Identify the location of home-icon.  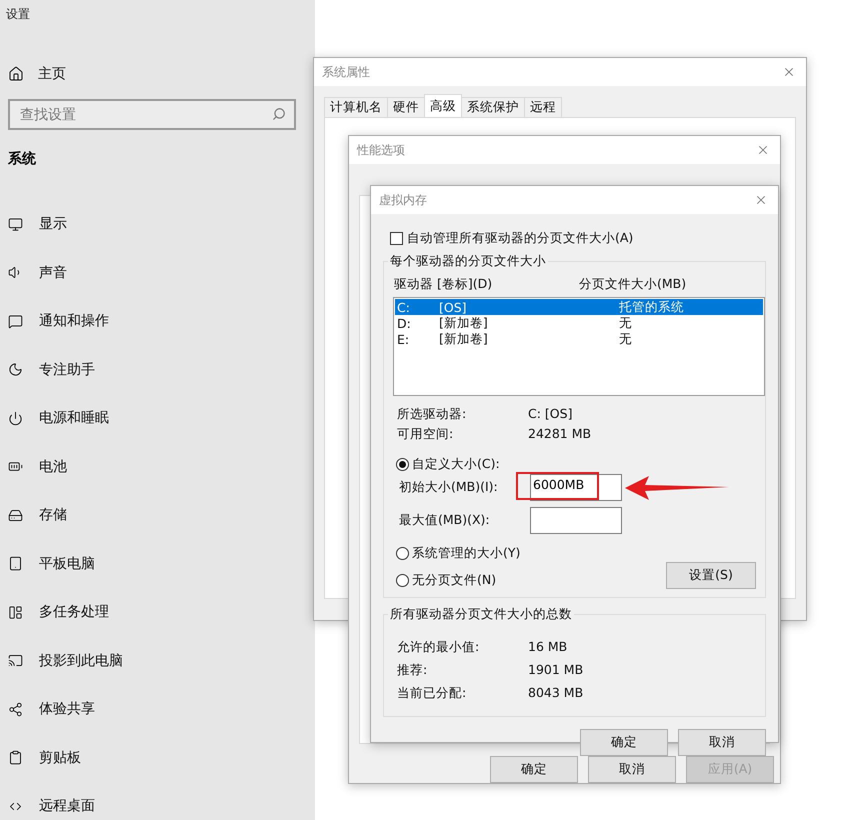
(16, 74).